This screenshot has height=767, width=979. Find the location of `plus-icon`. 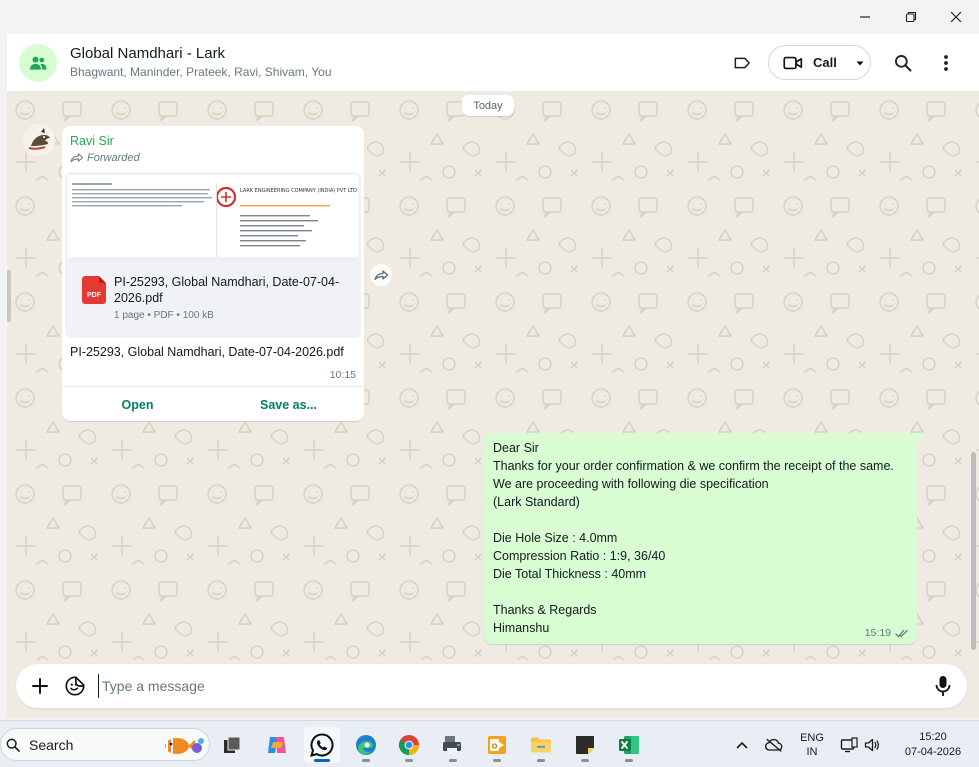

plus-icon is located at coordinates (40, 686).